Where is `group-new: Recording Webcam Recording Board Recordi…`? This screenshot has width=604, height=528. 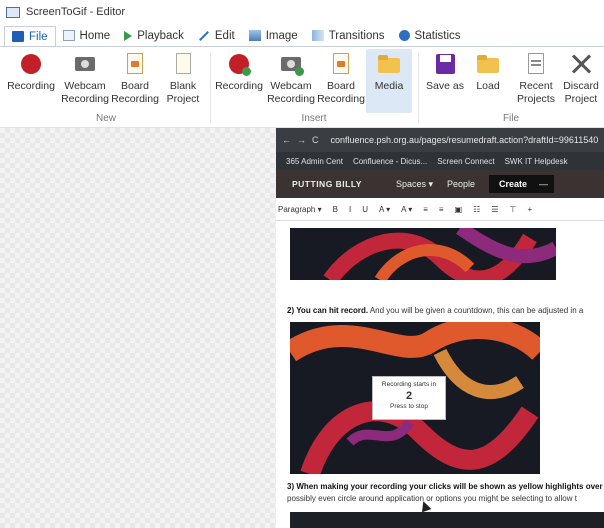 group-new: Recording Webcam Recording Board Recordi… is located at coordinates (106, 87).